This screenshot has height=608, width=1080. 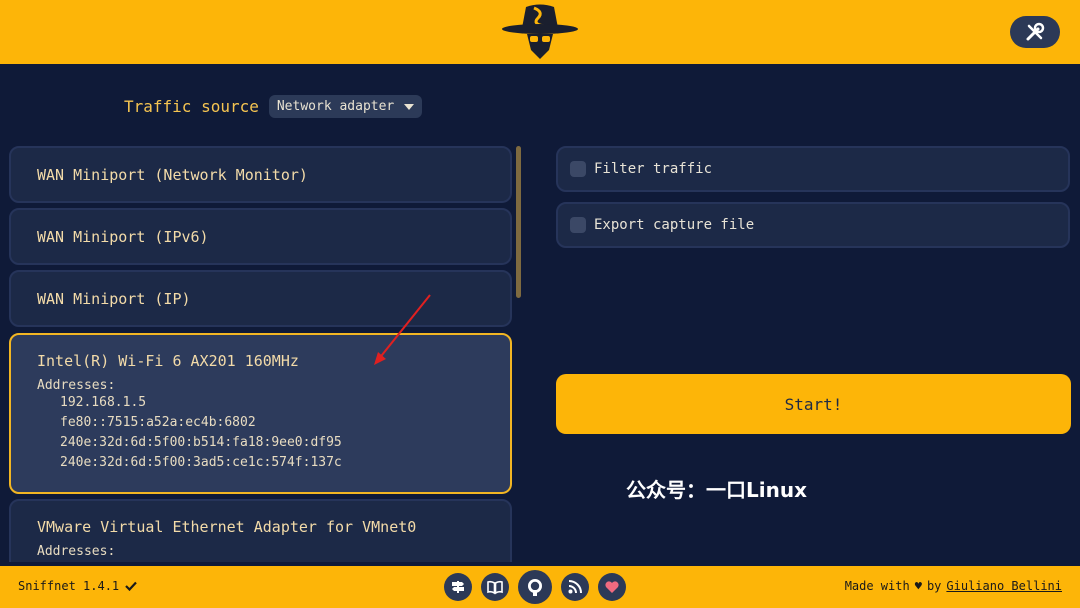 I want to click on adapter-name: WAN Miniport (IP), so click(x=114, y=298).